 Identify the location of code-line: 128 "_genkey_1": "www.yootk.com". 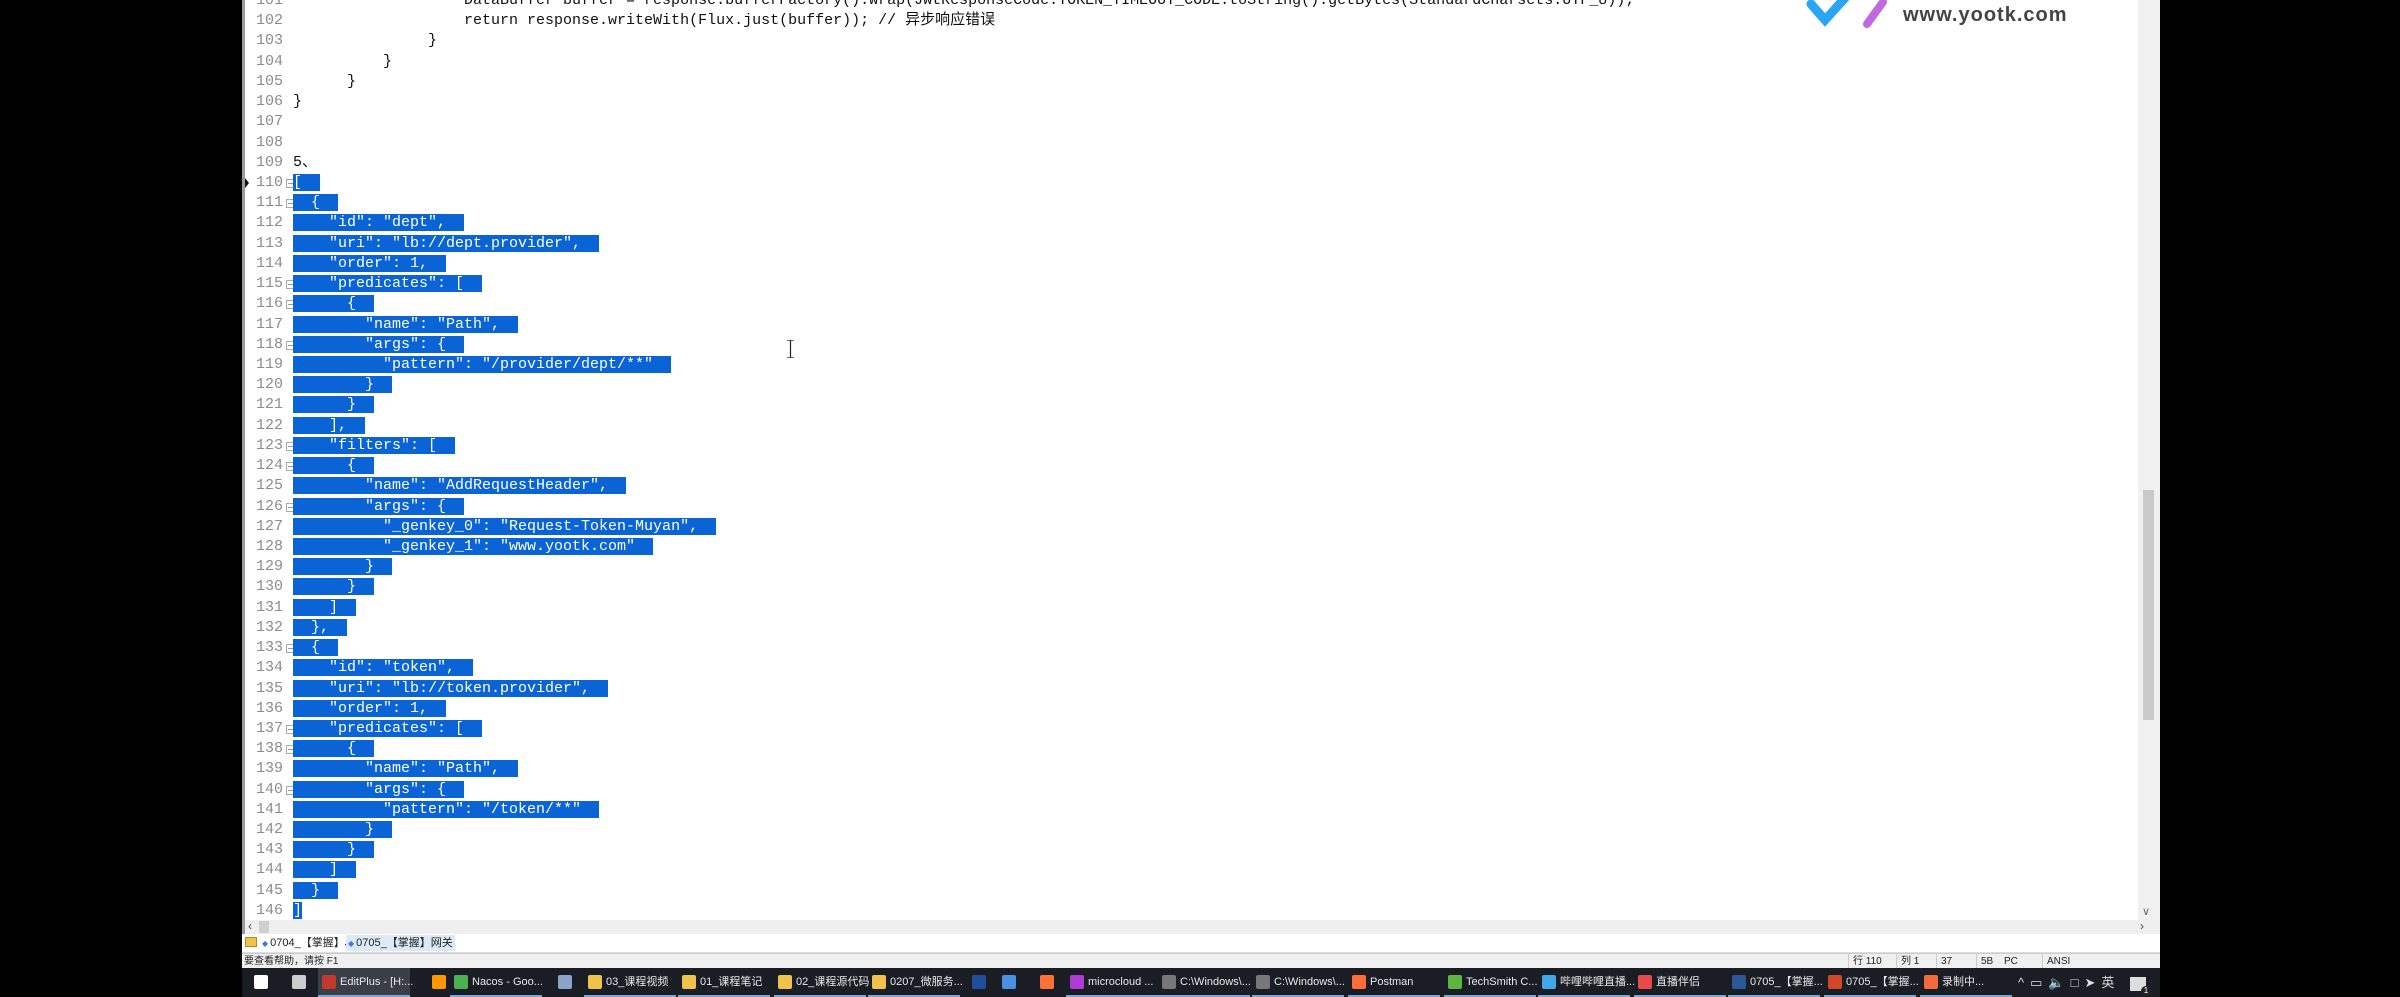
(1190, 547).